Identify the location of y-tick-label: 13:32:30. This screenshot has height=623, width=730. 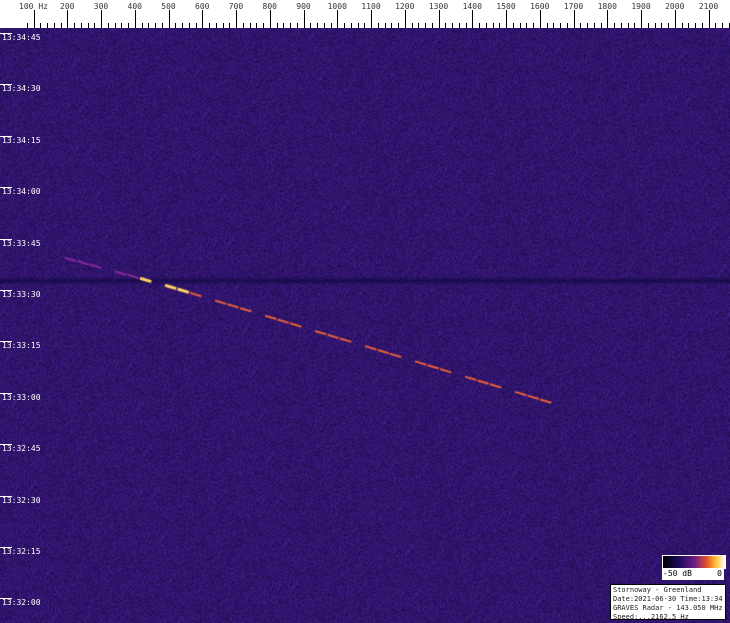
(21, 500).